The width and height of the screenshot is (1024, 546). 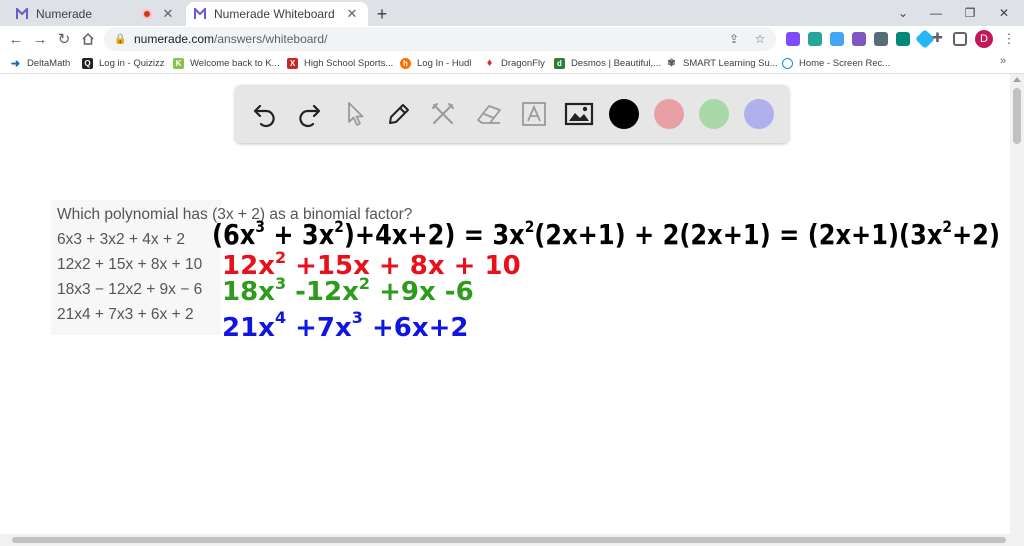 I want to click on handwriting-blue: 21x4 +7x3 +6x+2, so click(x=345, y=325).